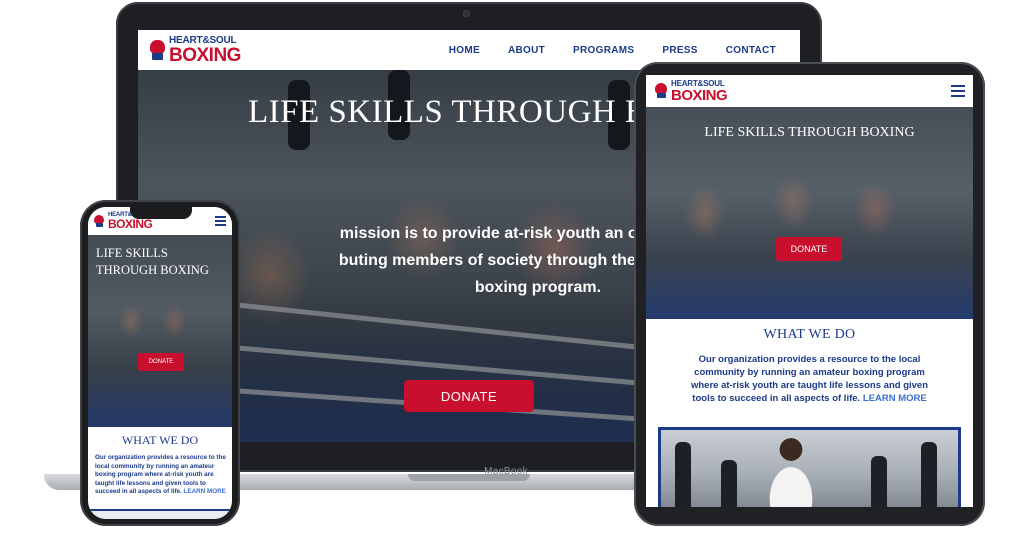 The width and height of the screenshot is (1012, 534). I want to click on phone-hero-banner: LIFE SKILLS THROUGH BOXING DONATE, so click(160, 331).